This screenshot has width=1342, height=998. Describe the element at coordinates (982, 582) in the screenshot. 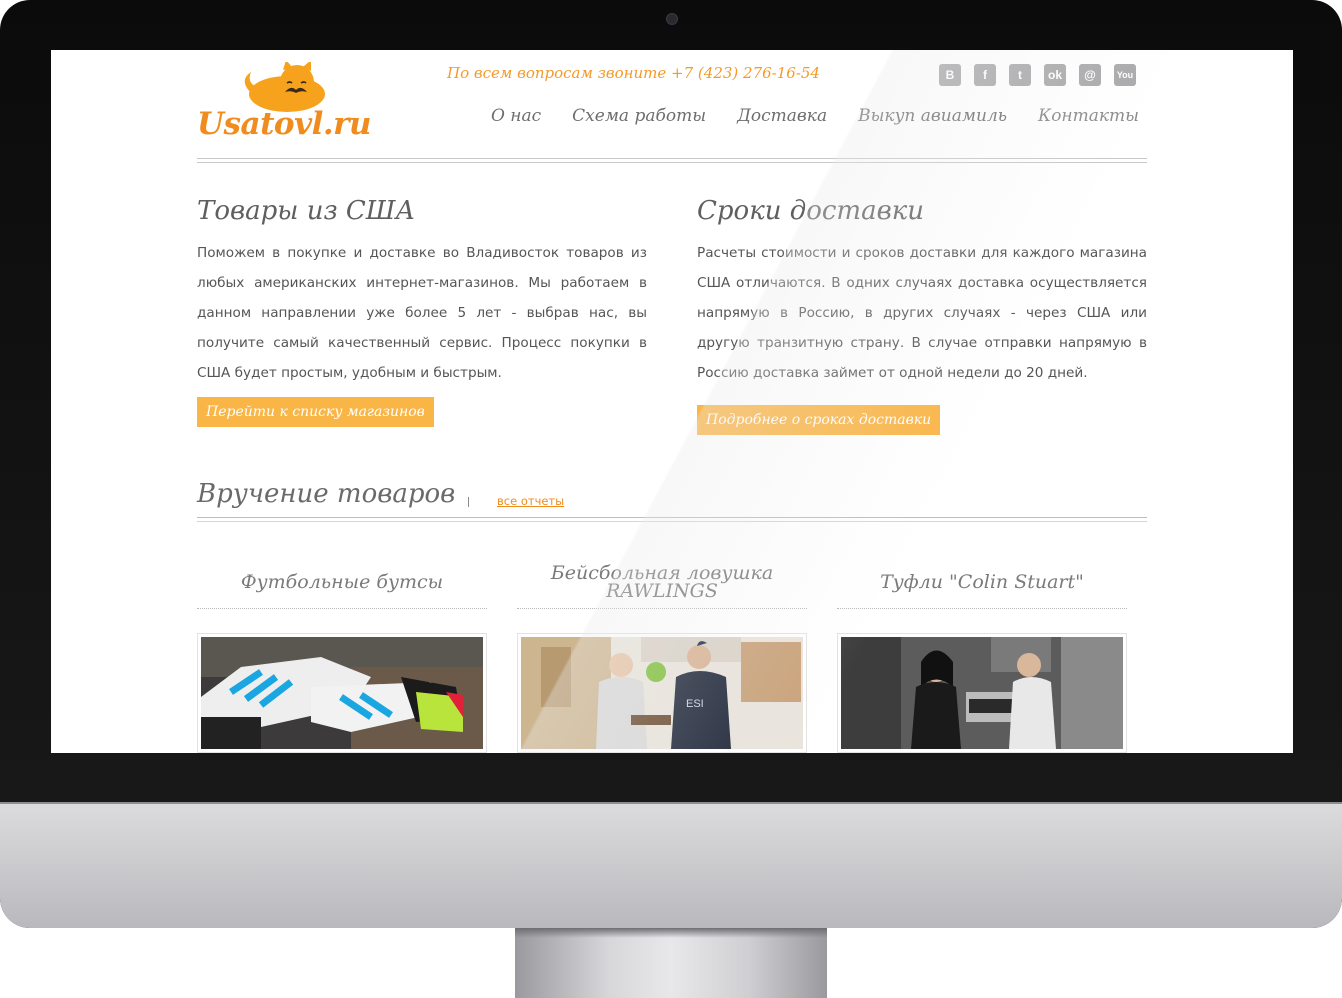

I see `report-card-title: Туфли "Colin Stuart"` at that location.